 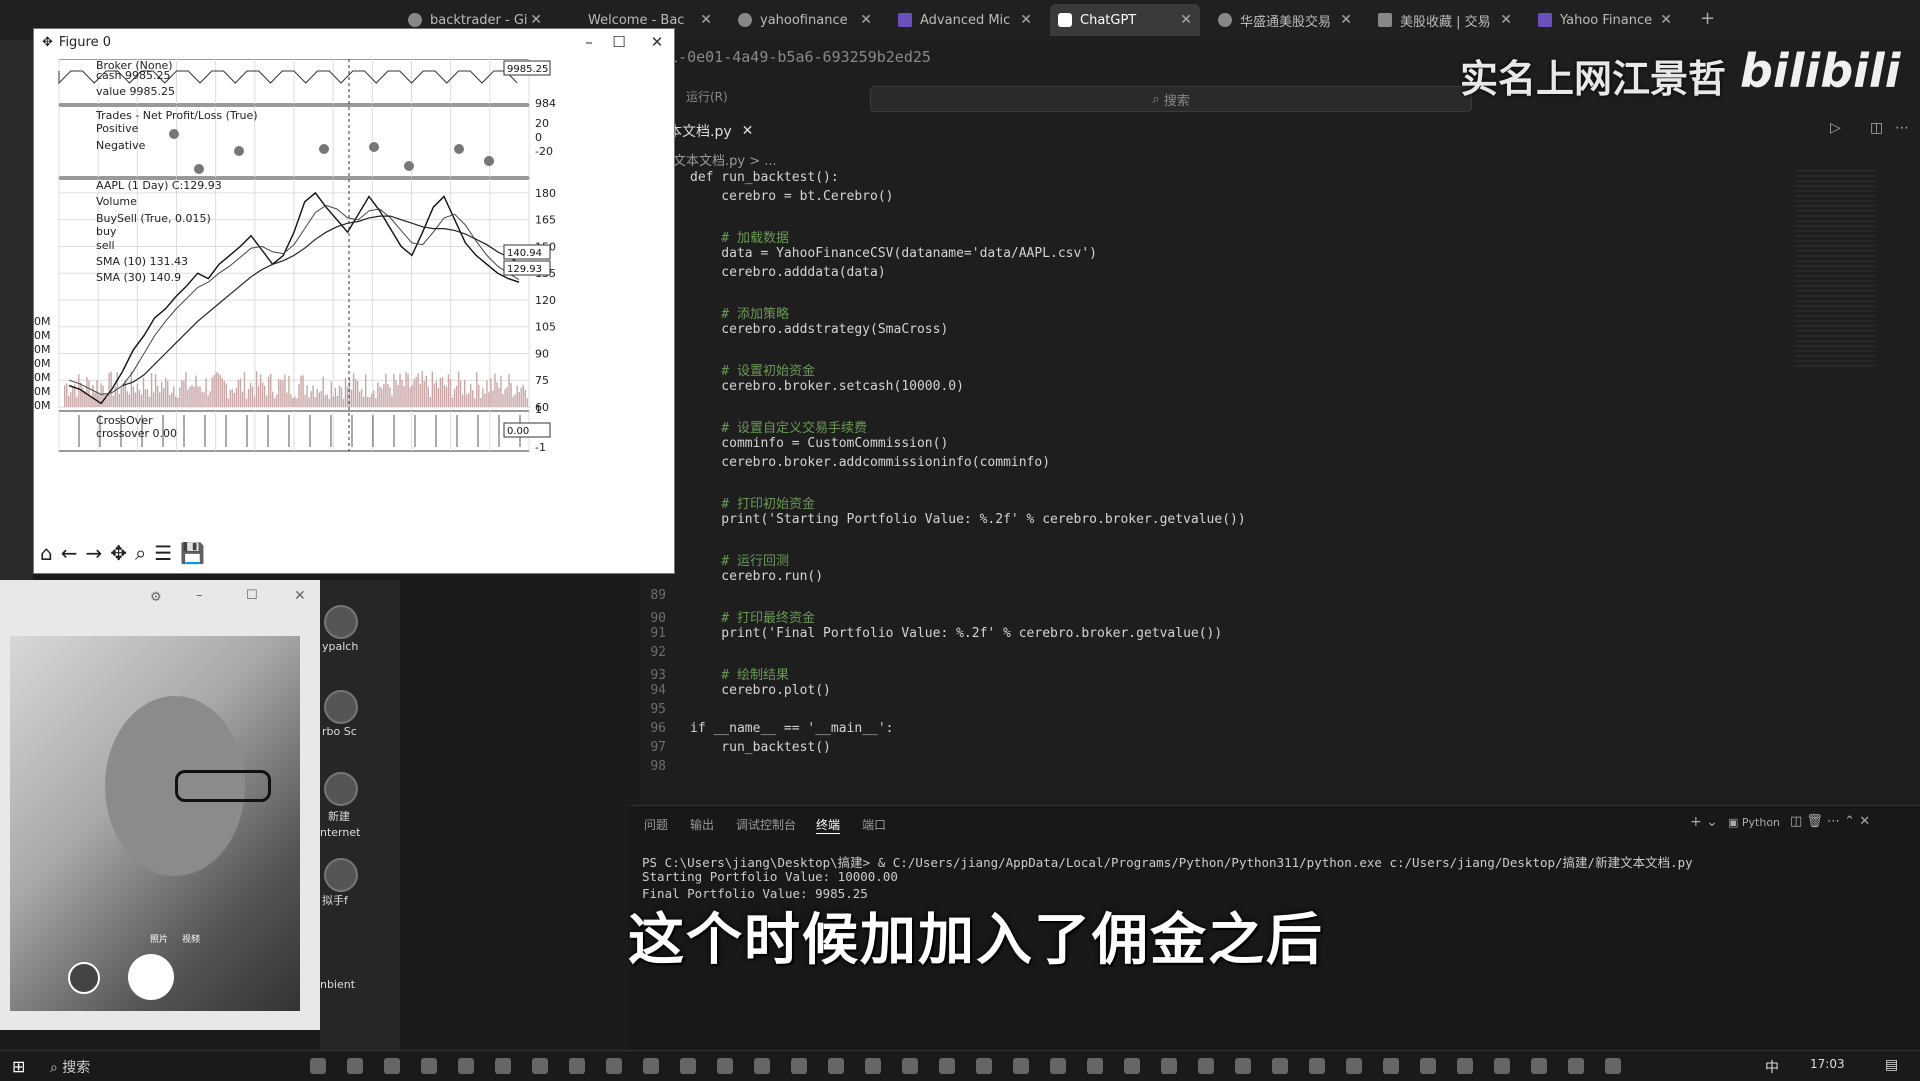 I want to click on desktop-icon-label: 拟手f, so click(x=335, y=900).